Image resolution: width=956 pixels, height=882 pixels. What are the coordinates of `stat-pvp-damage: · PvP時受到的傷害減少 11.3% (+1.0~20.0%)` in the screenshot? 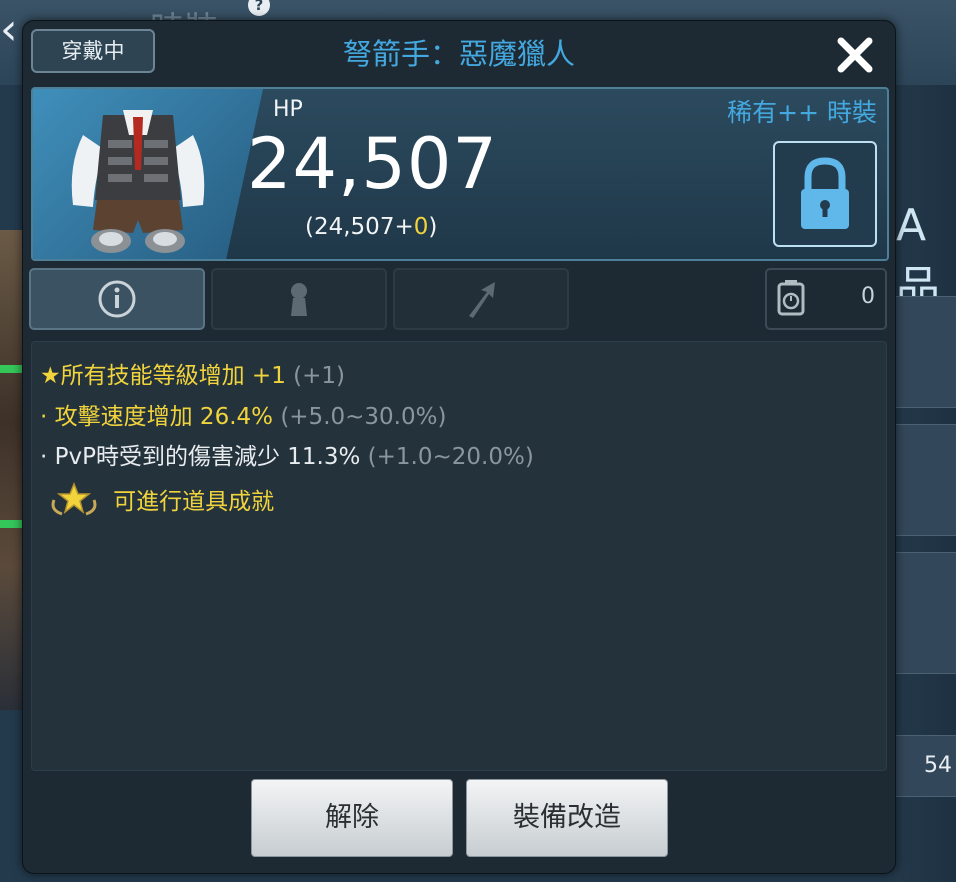 It's located at (287, 454).